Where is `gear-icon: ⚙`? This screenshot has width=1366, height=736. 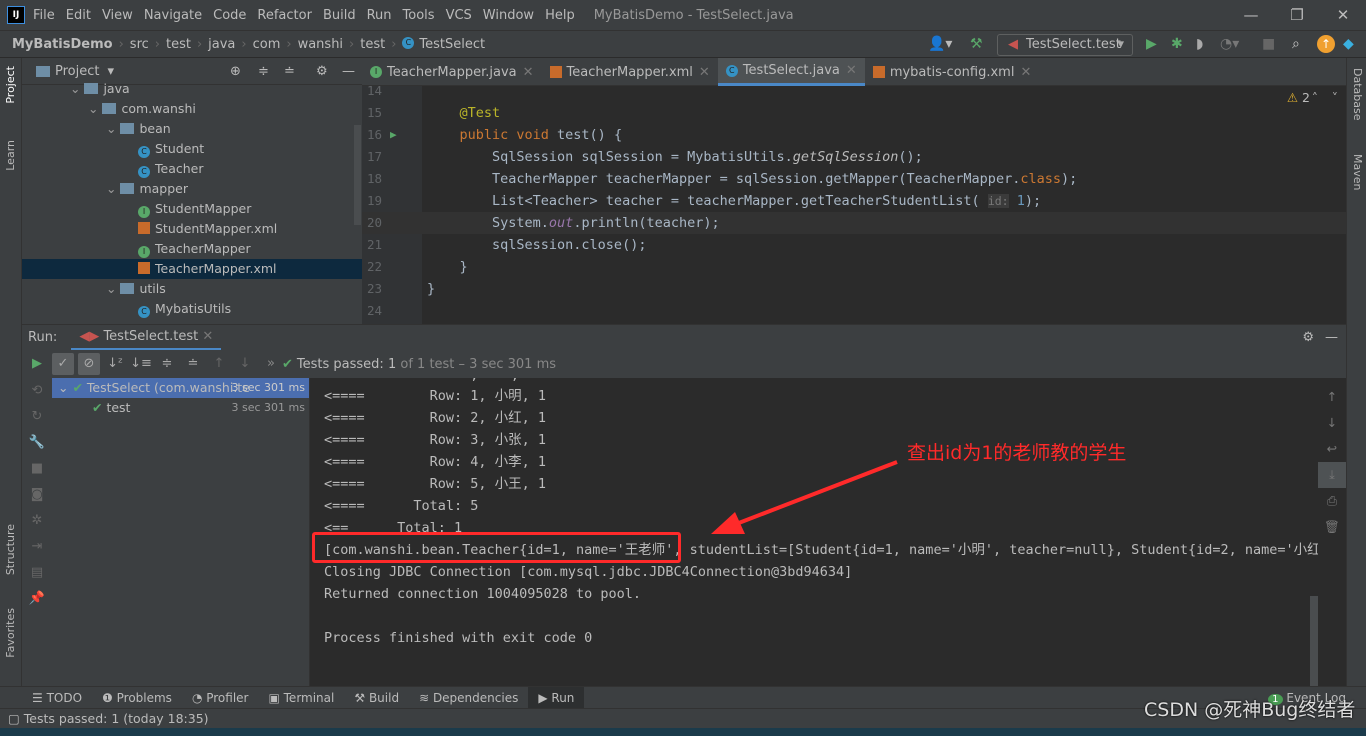 gear-icon: ⚙ is located at coordinates (322, 71).